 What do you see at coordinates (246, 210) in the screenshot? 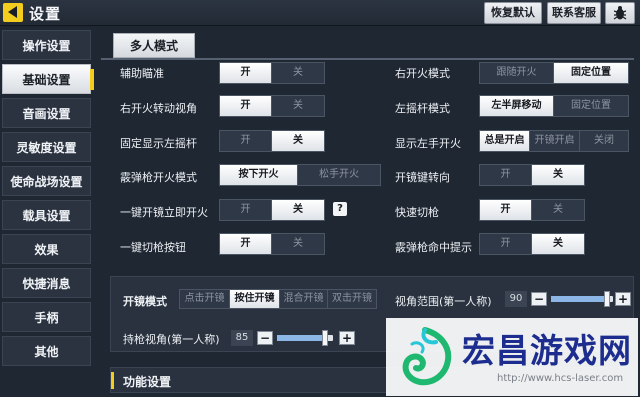
I see `scope-instant-fire-on: 开` at bounding box center [246, 210].